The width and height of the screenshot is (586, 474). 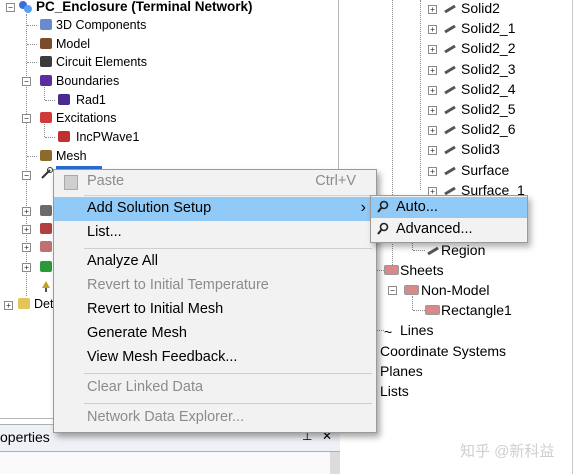 I want to click on expand-toggle-definitions: +, so click(x=8, y=305).